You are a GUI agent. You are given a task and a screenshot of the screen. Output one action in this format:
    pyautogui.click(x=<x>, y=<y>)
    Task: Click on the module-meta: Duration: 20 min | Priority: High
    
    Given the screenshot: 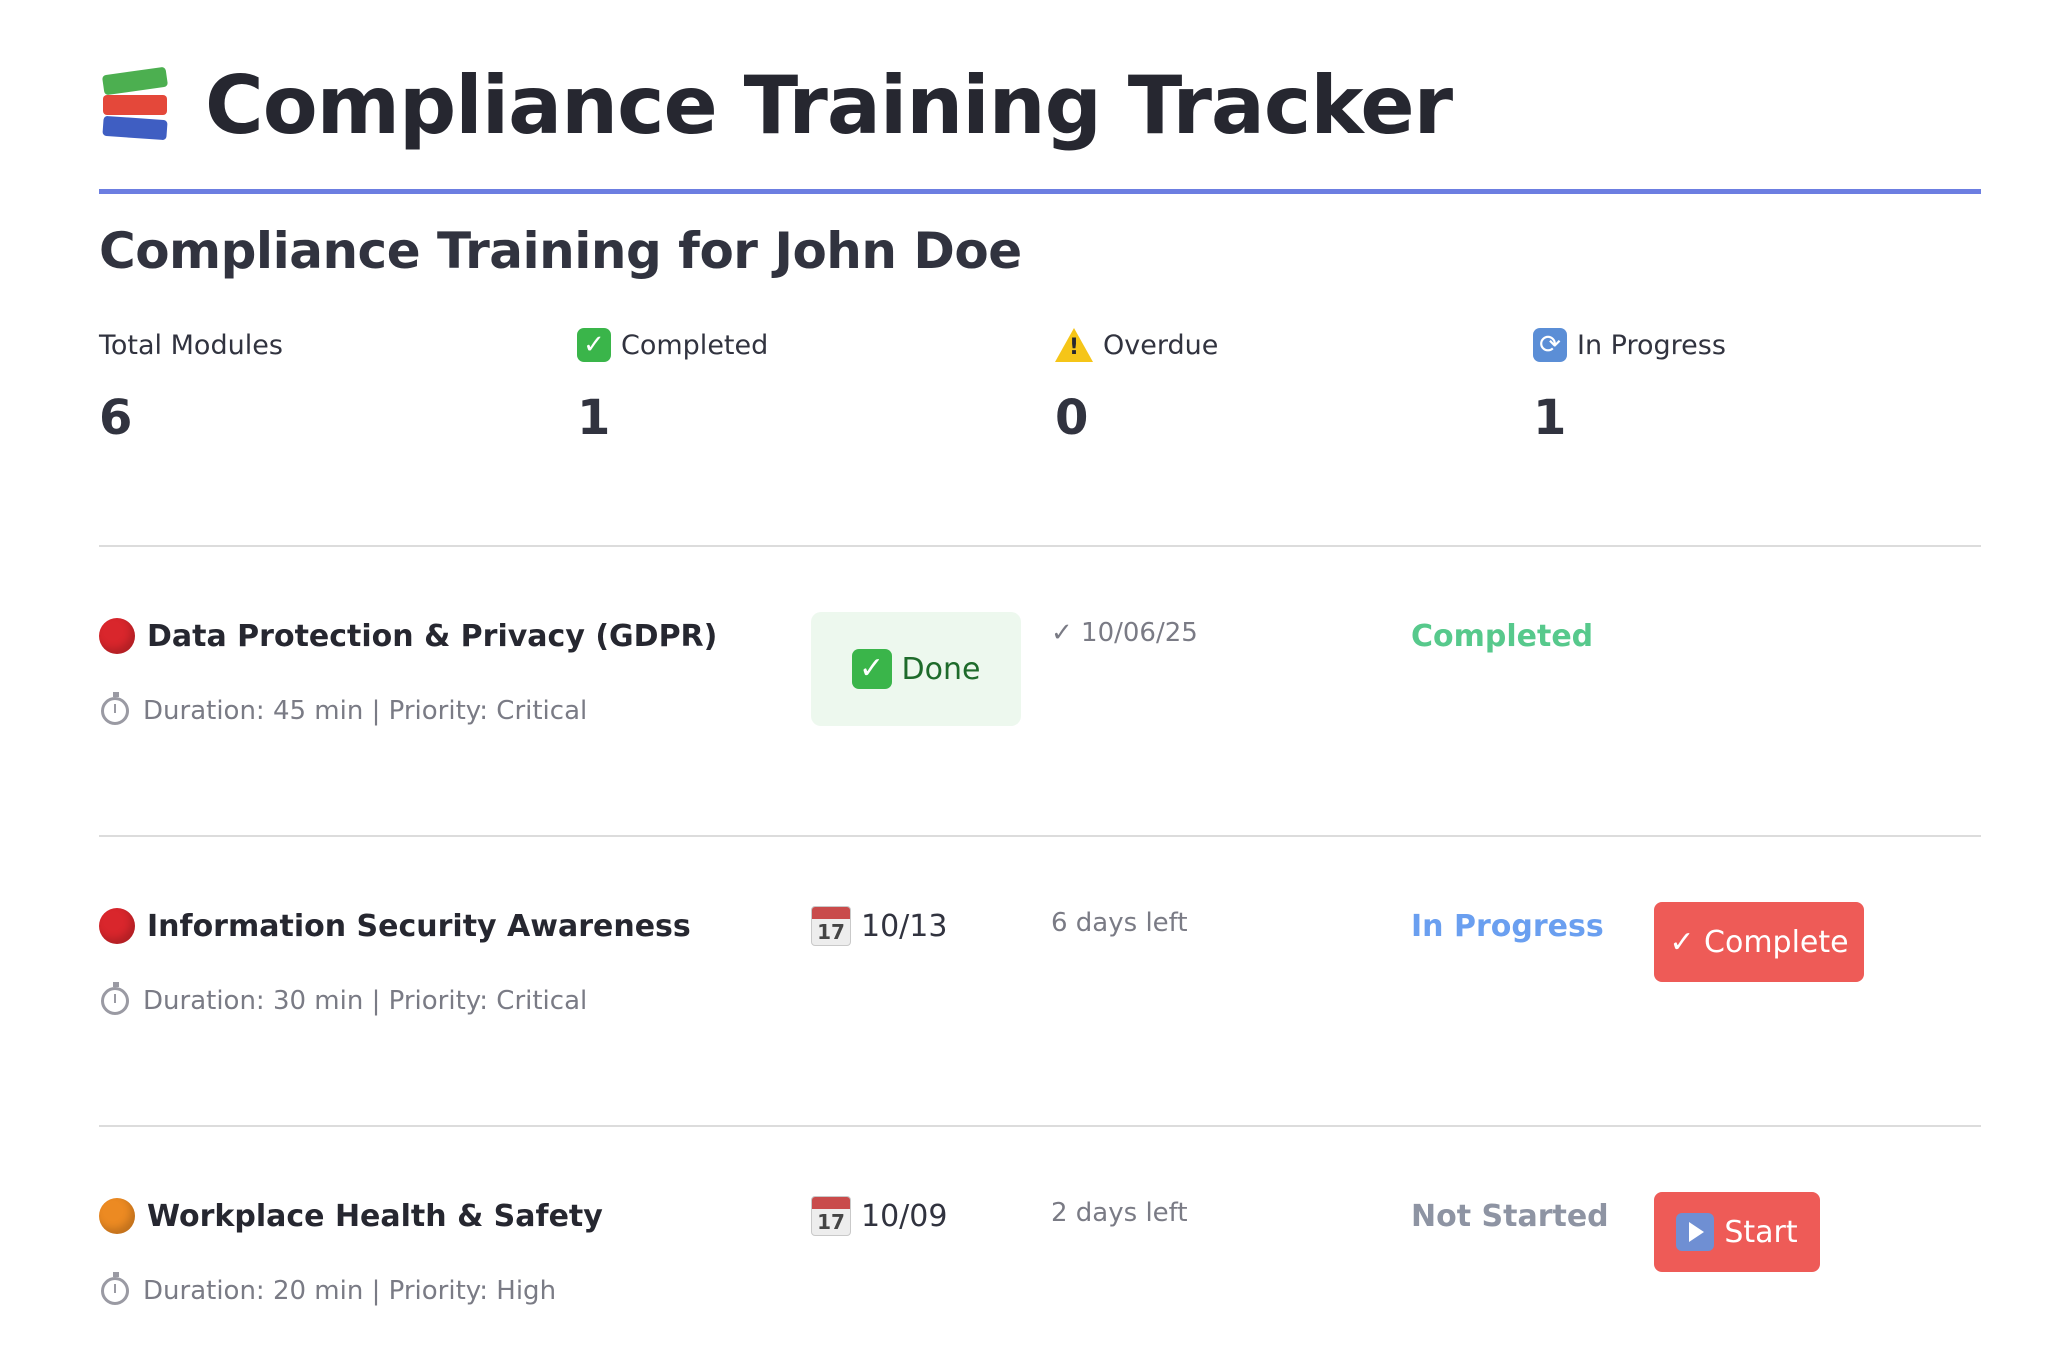 What is the action you would take?
    pyautogui.click(x=329, y=1289)
    